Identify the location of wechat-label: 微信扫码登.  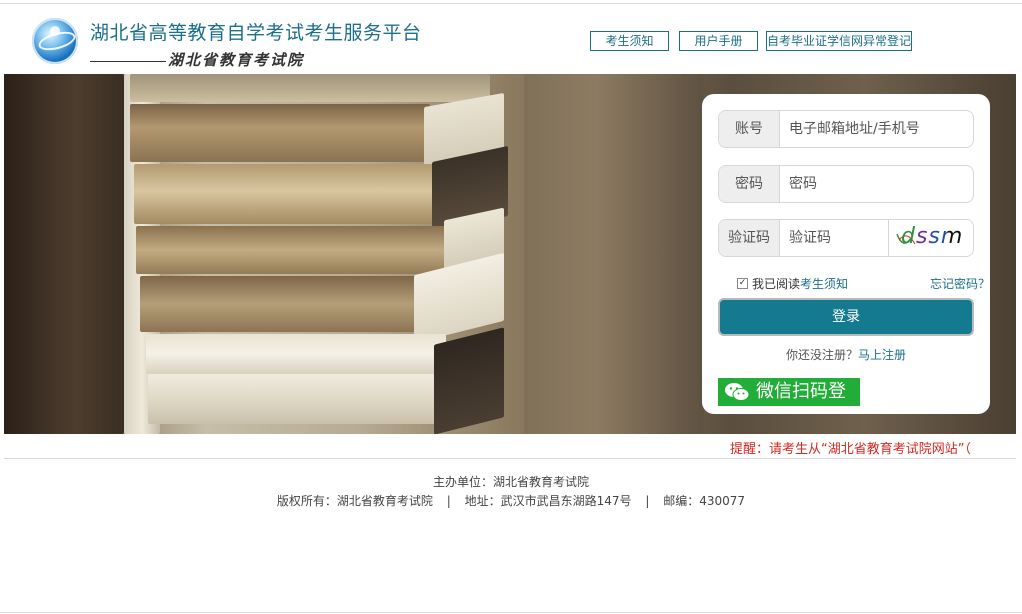
(801, 391).